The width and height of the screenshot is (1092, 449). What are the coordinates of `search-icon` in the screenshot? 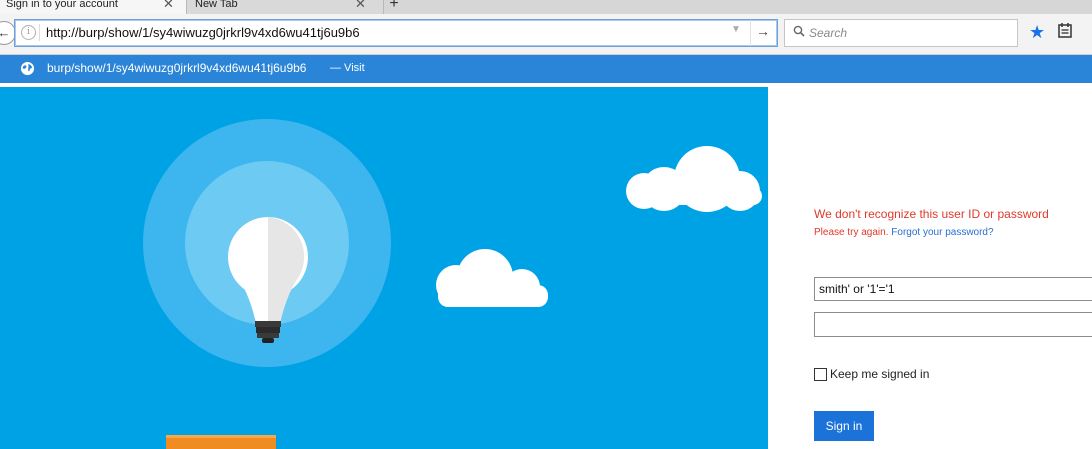 It's located at (799, 31).